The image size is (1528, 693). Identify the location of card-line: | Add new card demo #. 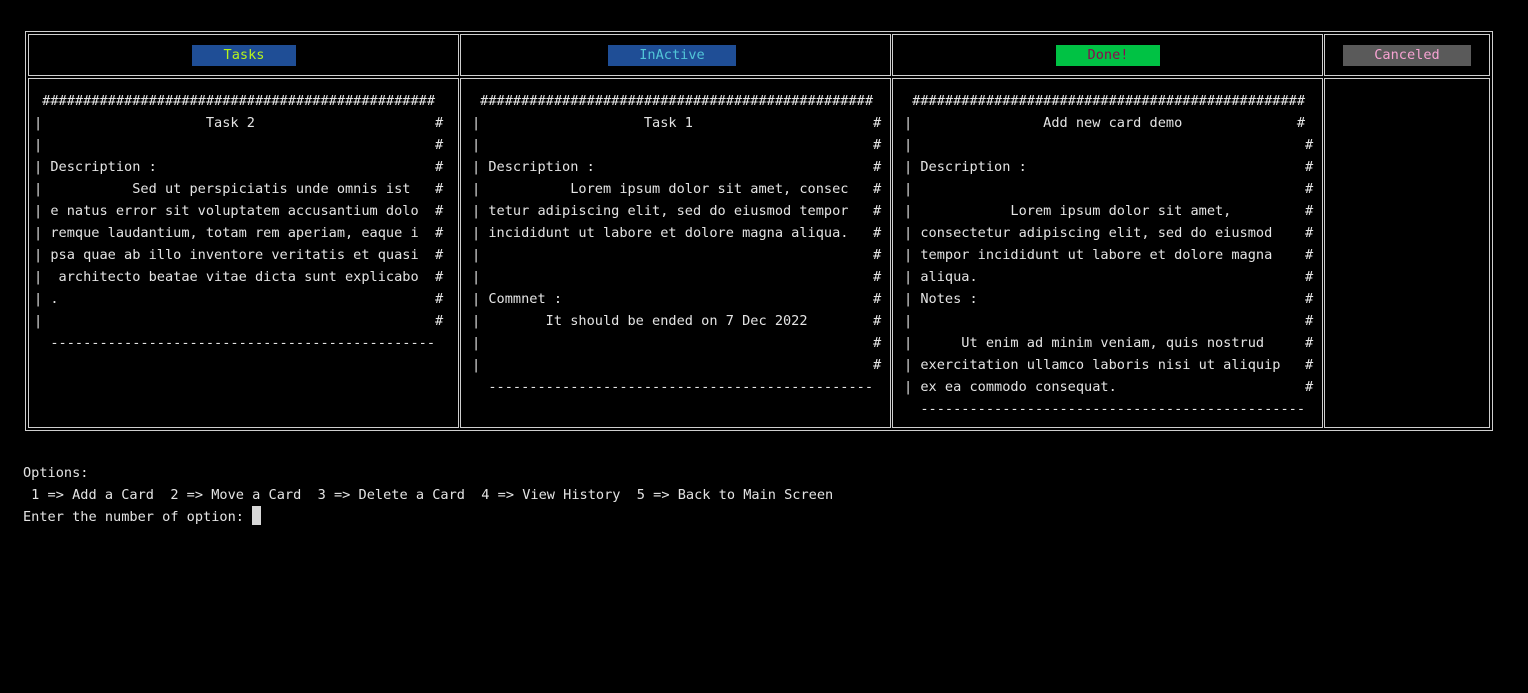
(1105, 123).